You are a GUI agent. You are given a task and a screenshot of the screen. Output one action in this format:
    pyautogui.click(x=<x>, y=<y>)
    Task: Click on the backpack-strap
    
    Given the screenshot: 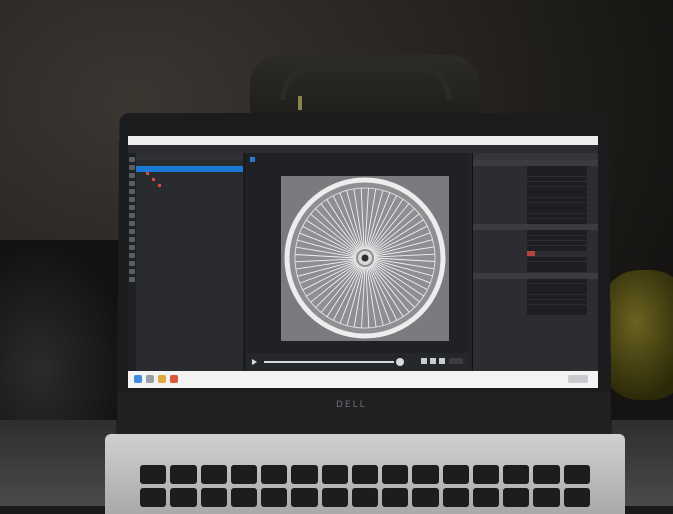 What is the action you would take?
    pyautogui.click(x=366, y=82)
    